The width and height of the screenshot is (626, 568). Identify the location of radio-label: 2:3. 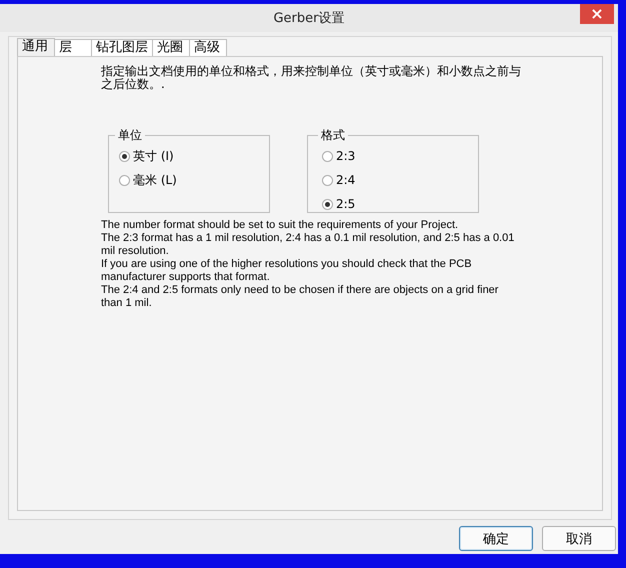
(346, 156).